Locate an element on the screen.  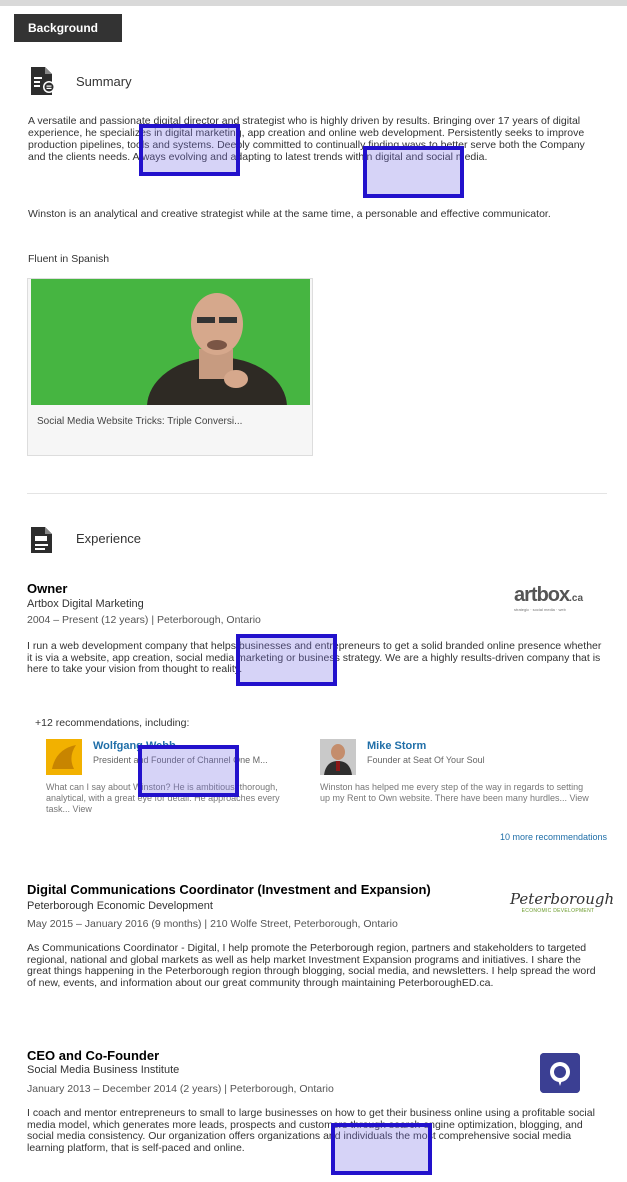
recommendations-header: +12 recommendations, including: is located at coordinates (112, 723).